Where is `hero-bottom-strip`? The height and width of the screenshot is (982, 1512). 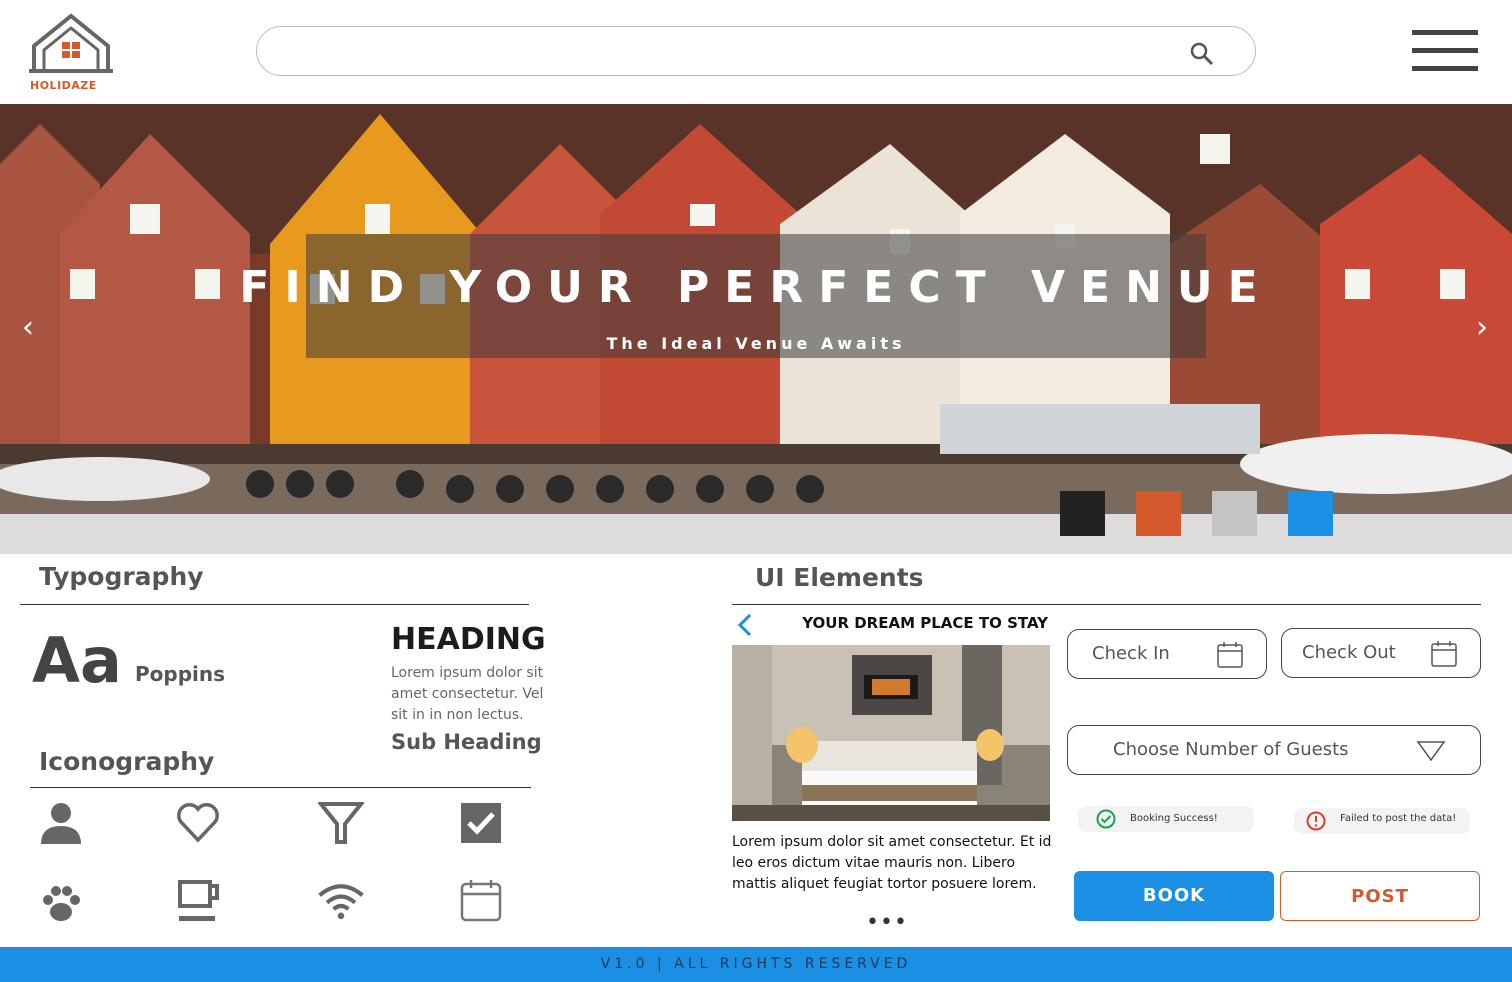 hero-bottom-strip is located at coordinates (756, 534).